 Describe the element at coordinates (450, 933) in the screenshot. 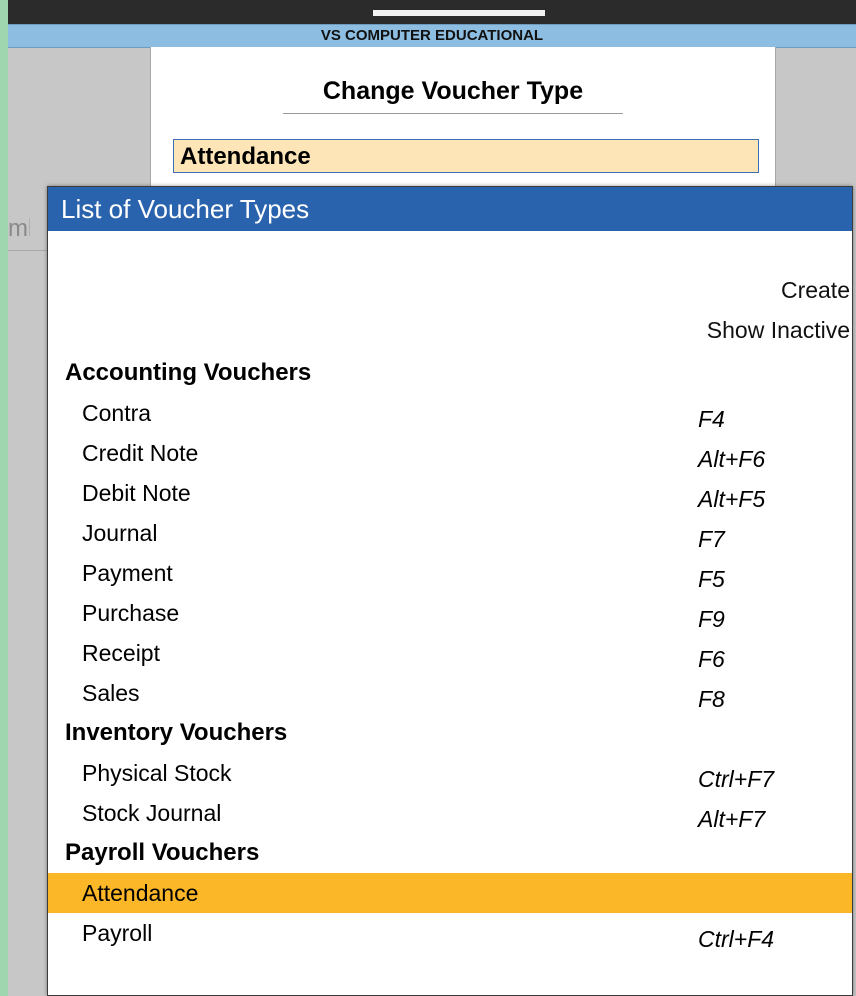

I see `voucher-type-item: Payroll Ctrl+F4` at that location.